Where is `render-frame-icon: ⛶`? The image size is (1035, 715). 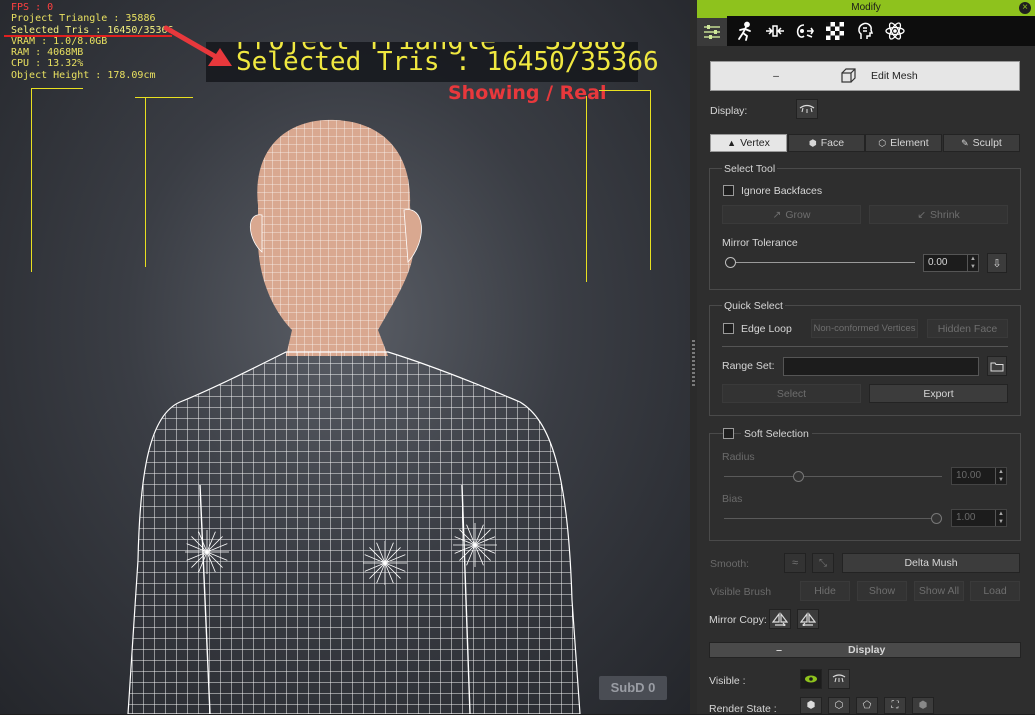 render-frame-icon: ⛶ is located at coordinates (895, 705).